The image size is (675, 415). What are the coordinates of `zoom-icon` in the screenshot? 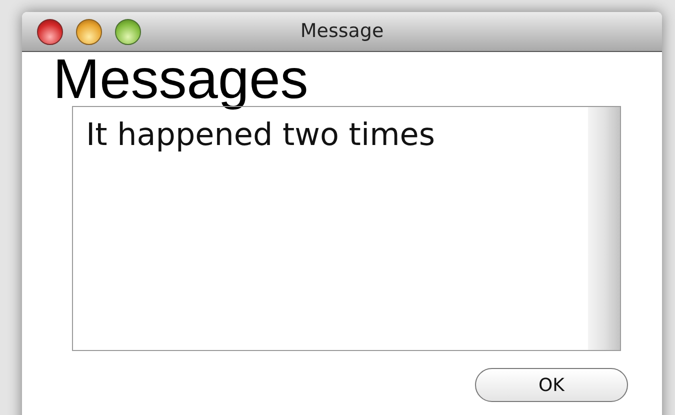 It's located at (128, 31).